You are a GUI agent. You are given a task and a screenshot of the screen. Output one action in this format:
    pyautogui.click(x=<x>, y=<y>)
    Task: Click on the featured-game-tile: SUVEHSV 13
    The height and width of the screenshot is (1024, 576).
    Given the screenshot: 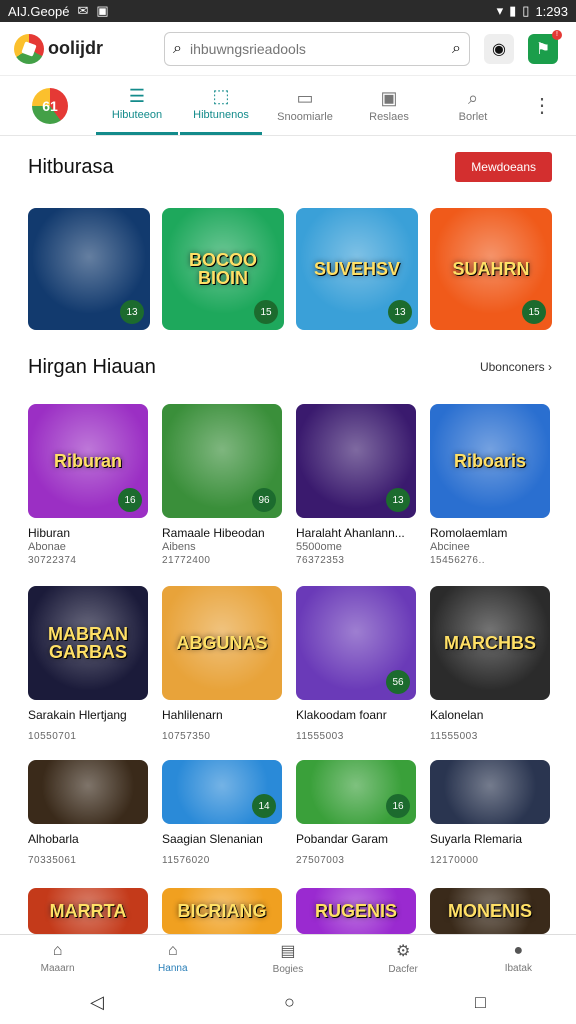 What is the action you would take?
    pyautogui.click(x=357, y=269)
    